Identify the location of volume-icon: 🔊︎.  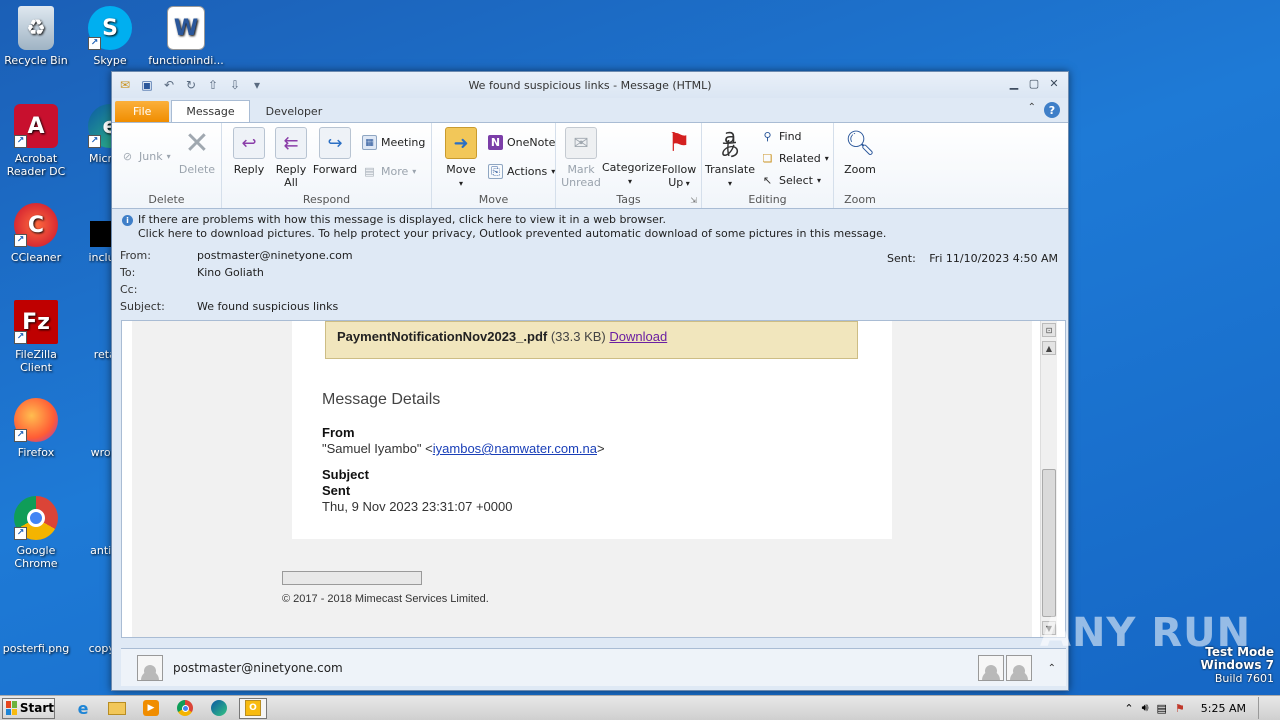
(1145, 708).